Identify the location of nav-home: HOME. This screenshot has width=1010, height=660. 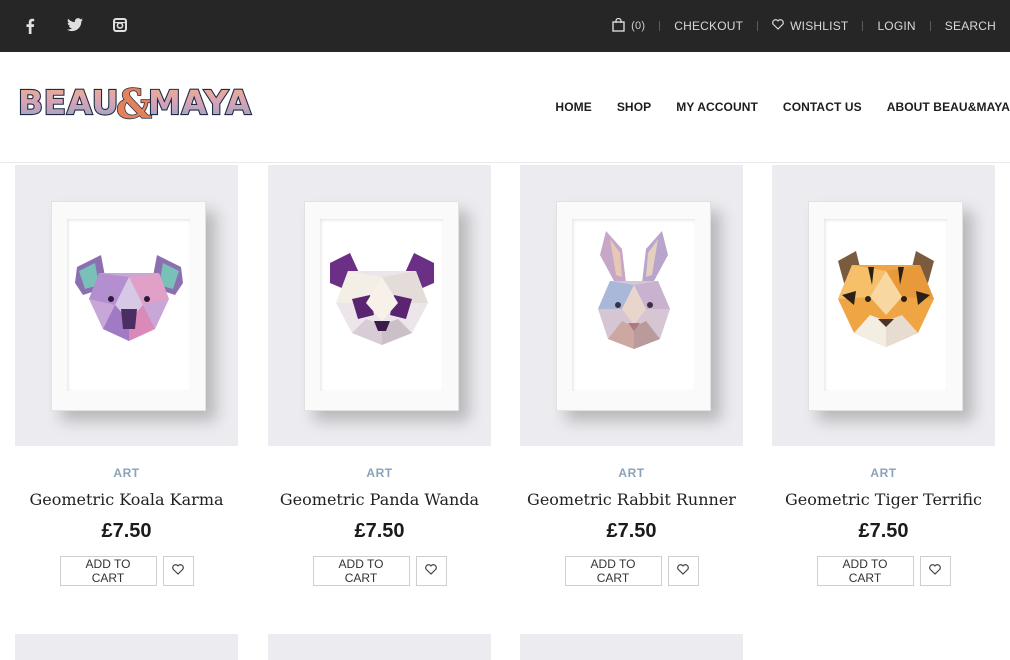
(573, 107).